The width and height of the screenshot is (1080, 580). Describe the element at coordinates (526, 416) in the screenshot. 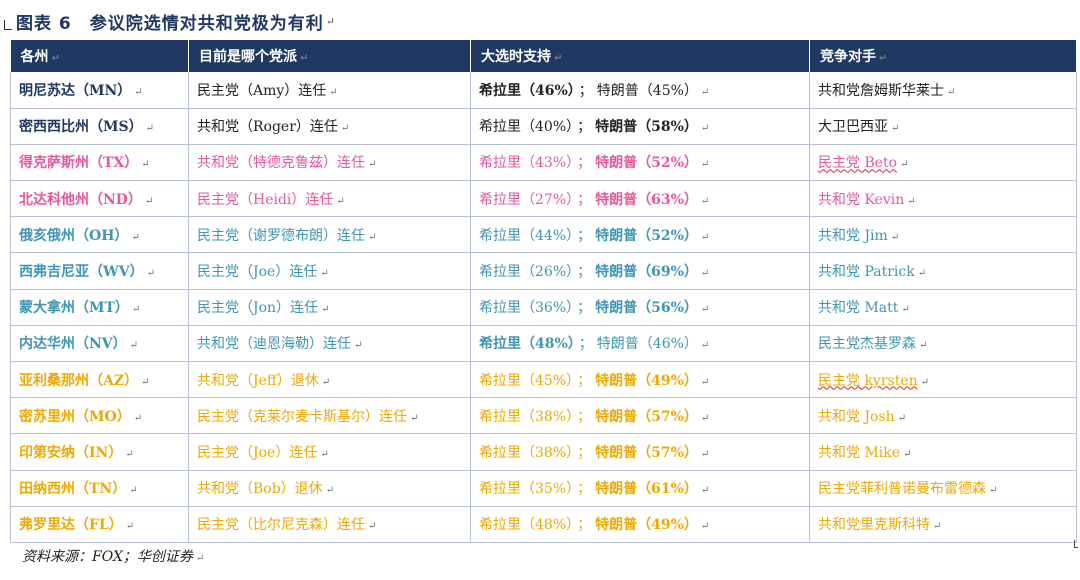

I see `clinton-support: 希拉里（38%）` at that location.